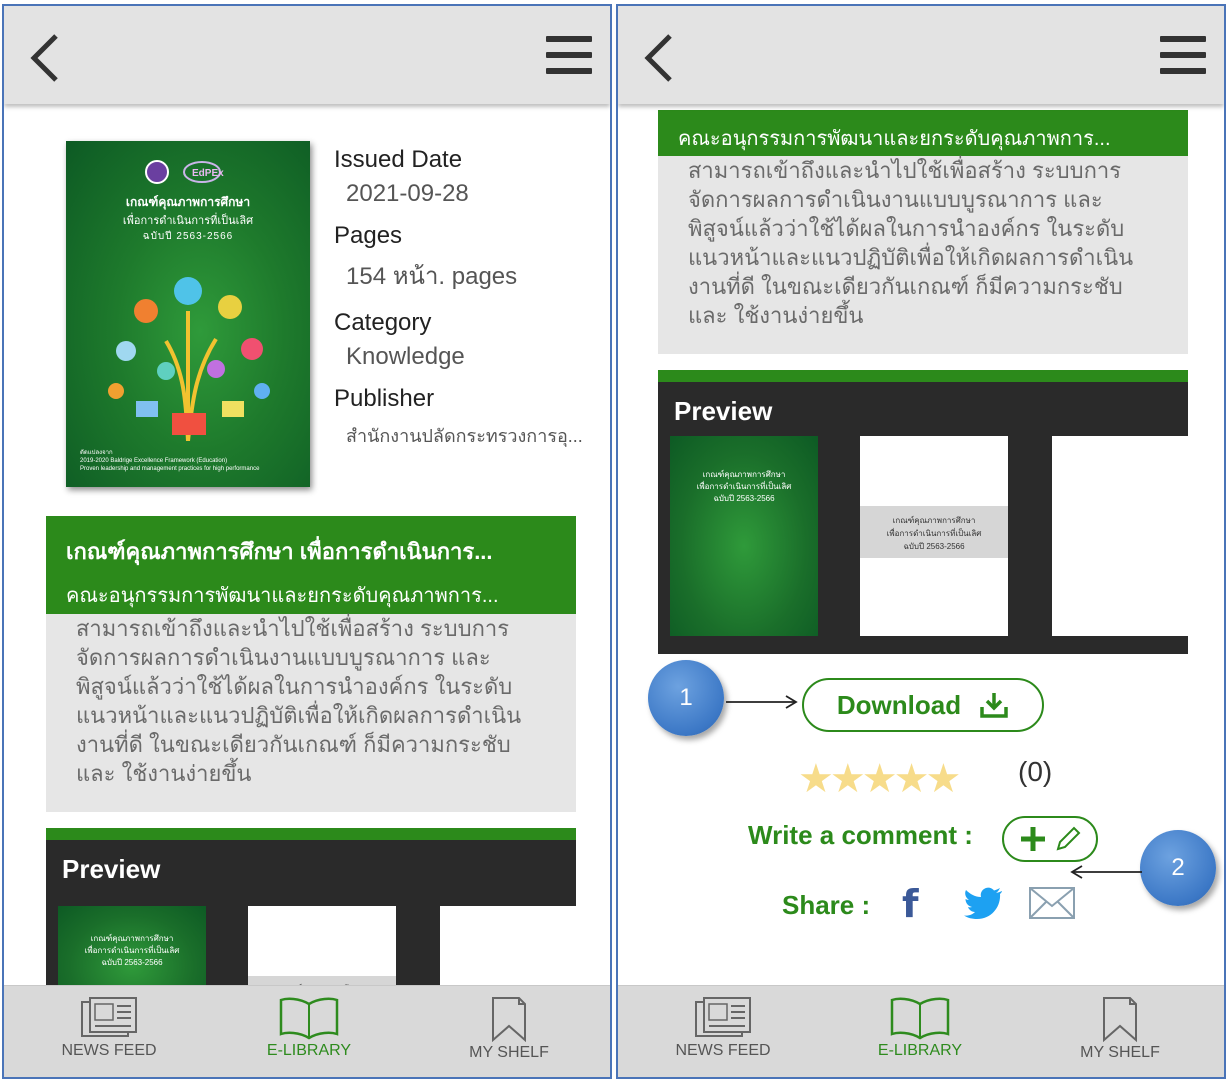 The height and width of the screenshot is (1079, 1226). I want to click on issued-date-value: 2021-09-28, so click(407, 193).